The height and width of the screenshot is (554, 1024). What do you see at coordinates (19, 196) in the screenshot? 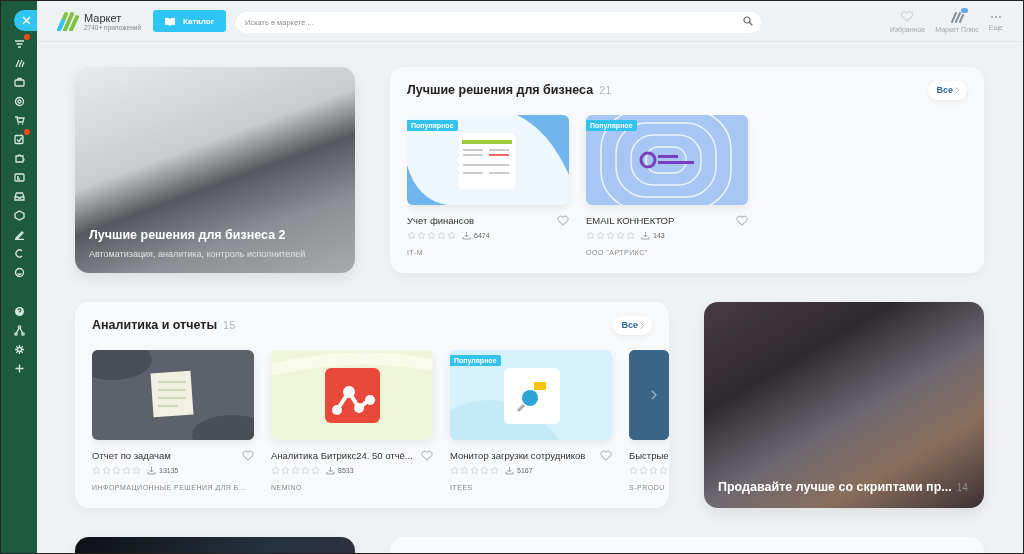
I see `inbox-icon` at bounding box center [19, 196].